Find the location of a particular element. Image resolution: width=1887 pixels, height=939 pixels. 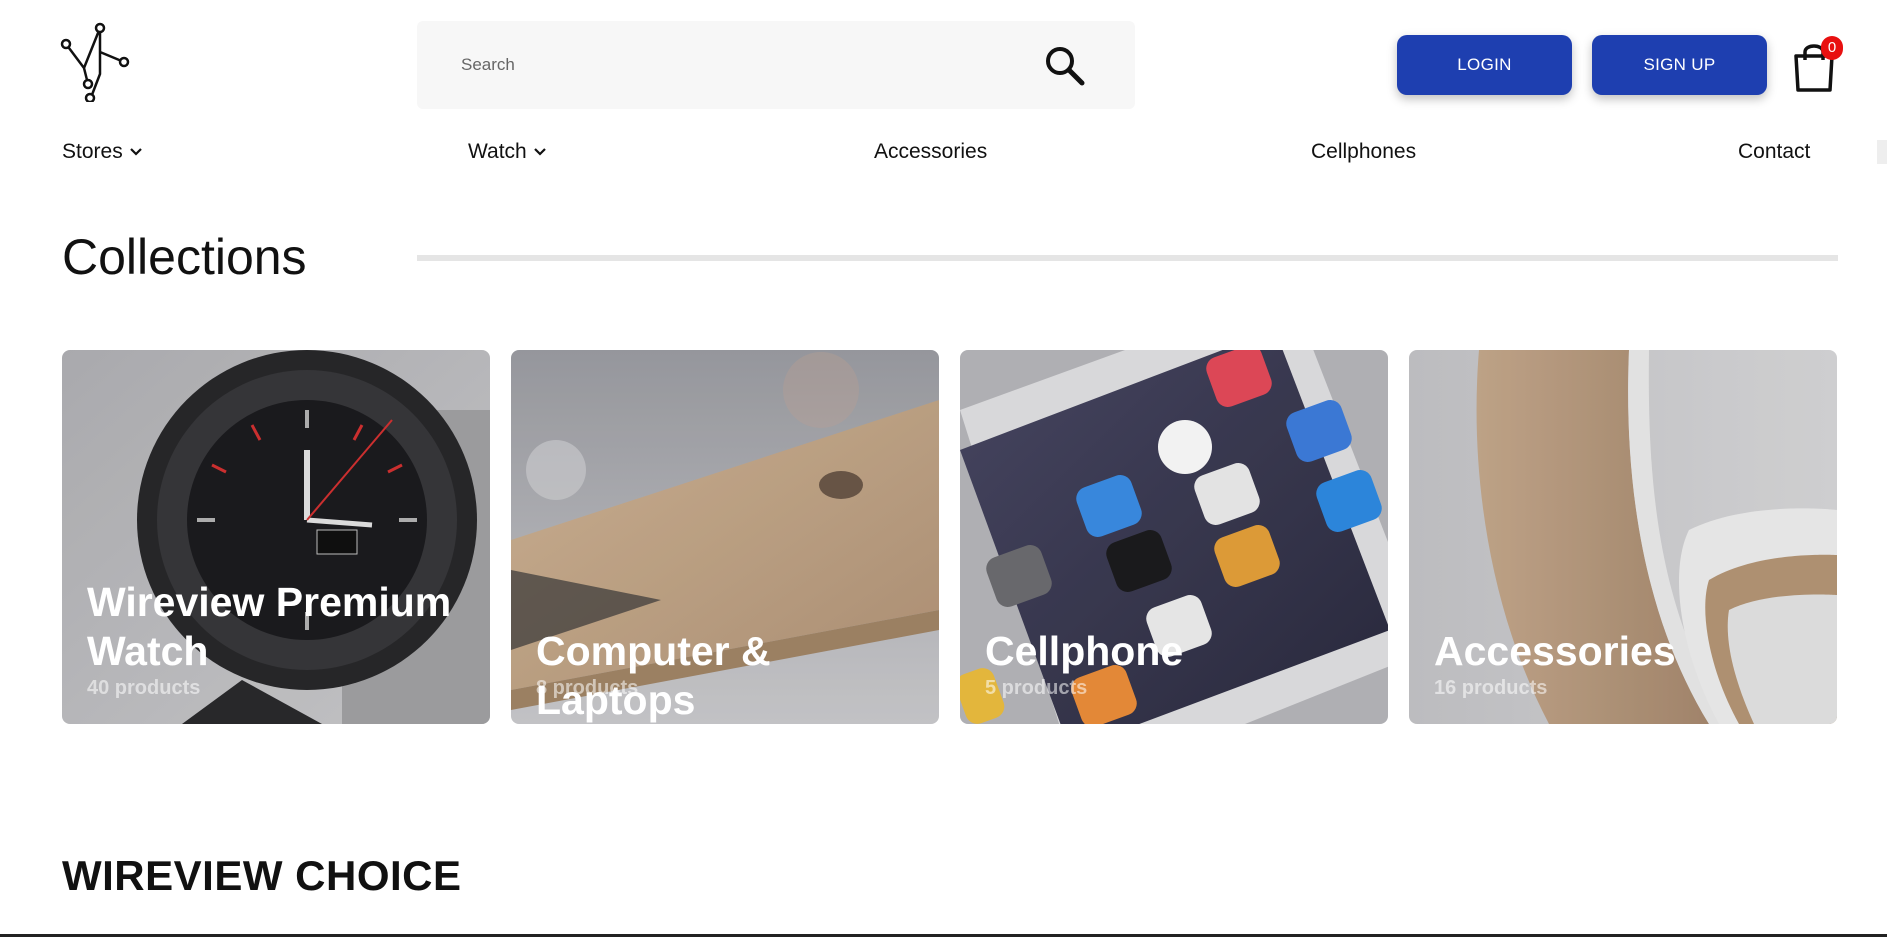

nav-item-label: Contact is located at coordinates (1774, 151).